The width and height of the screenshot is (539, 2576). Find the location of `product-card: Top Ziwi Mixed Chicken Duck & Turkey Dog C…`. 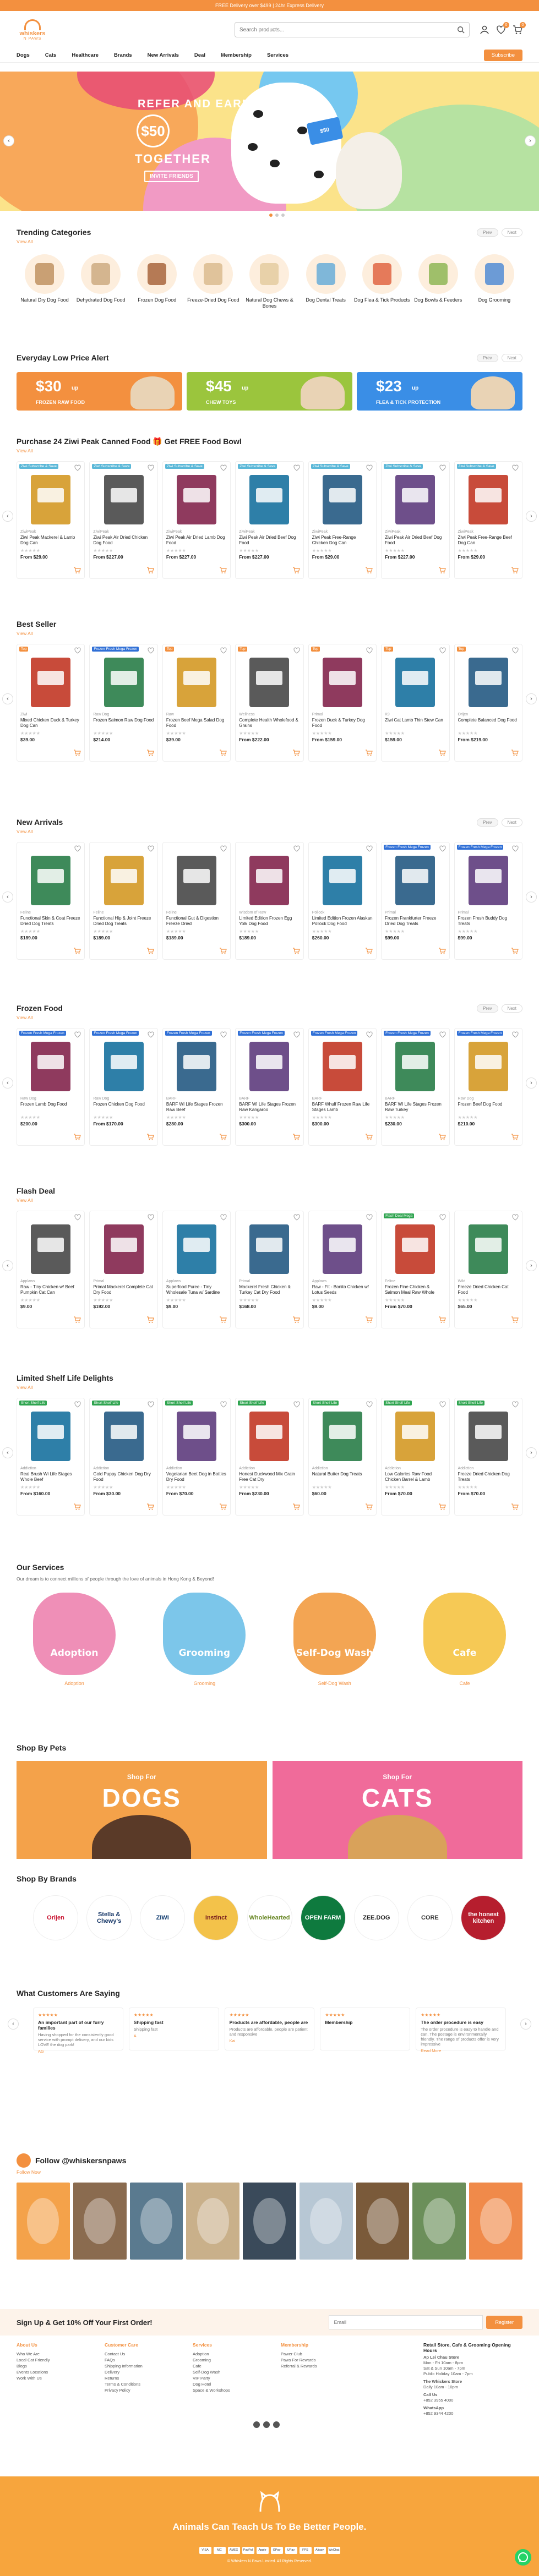

product-card: Top Ziwi Mixed Chicken Duck & Turkey Dog C… is located at coordinates (51, 703).